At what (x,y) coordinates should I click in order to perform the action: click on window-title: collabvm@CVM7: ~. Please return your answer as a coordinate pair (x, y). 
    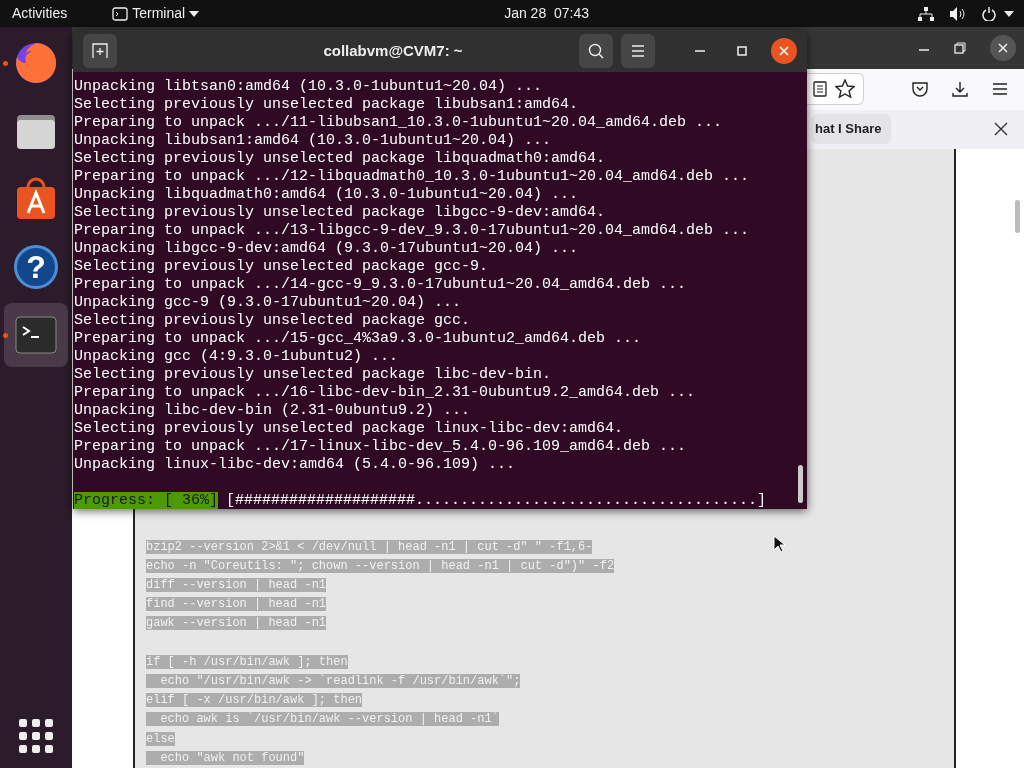
    Looking at the image, I should click on (393, 50).